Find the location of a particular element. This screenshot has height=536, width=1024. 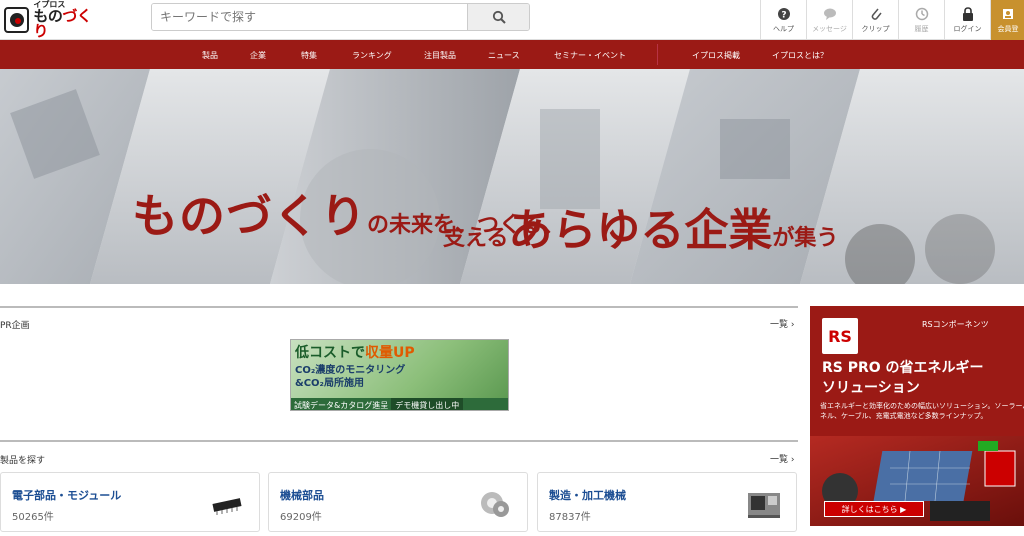

hero-line2-small-b: が集う is located at coordinates (805, 238).